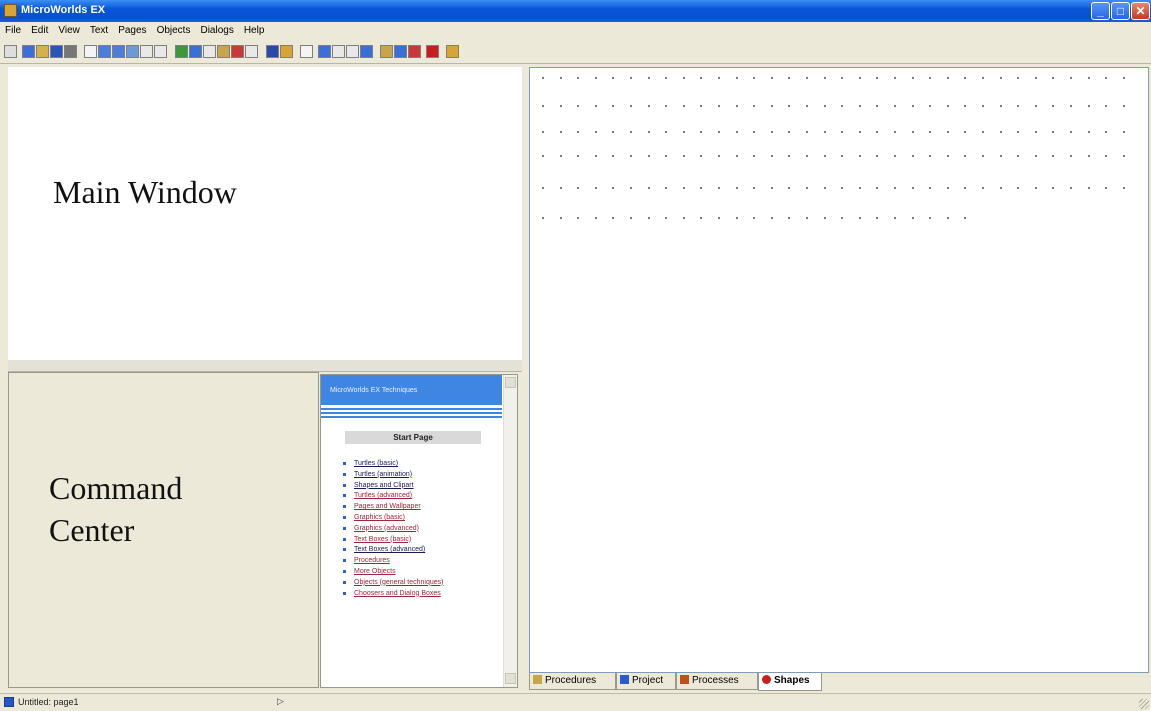 This screenshot has width=1151, height=711. I want to click on app-icon, so click(10, 10).